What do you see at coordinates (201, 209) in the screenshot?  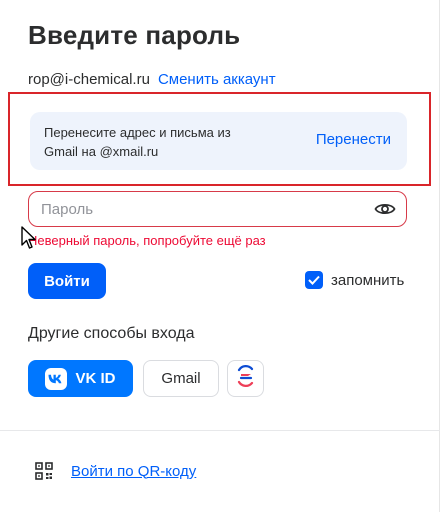 I see `password-input` at bounding box center [201, 209].